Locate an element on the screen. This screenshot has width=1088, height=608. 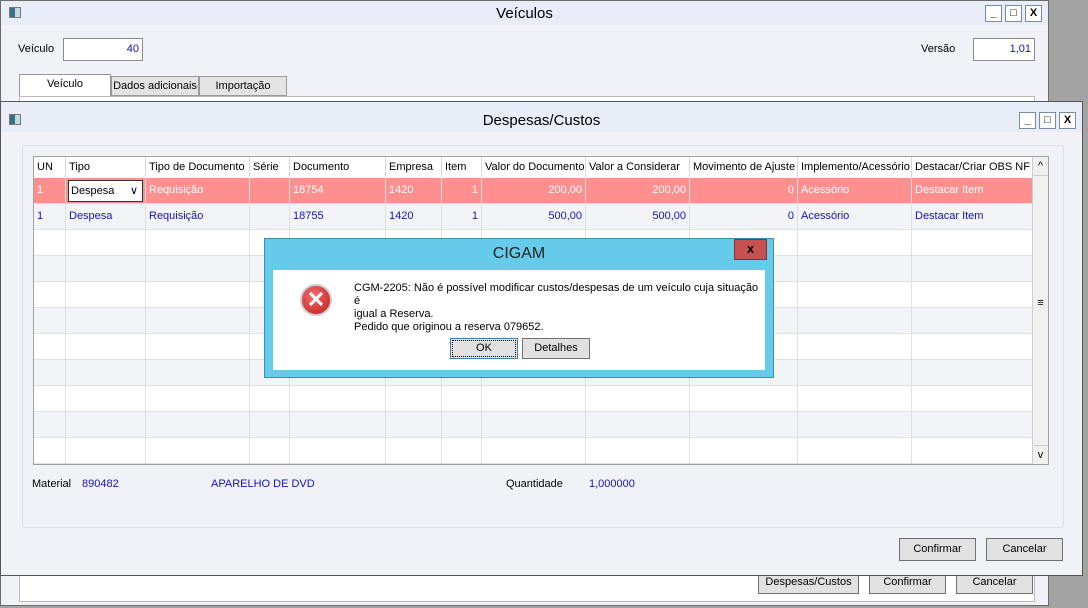
scroll-up-icon: ^ is located at coordinates (1040, 166).